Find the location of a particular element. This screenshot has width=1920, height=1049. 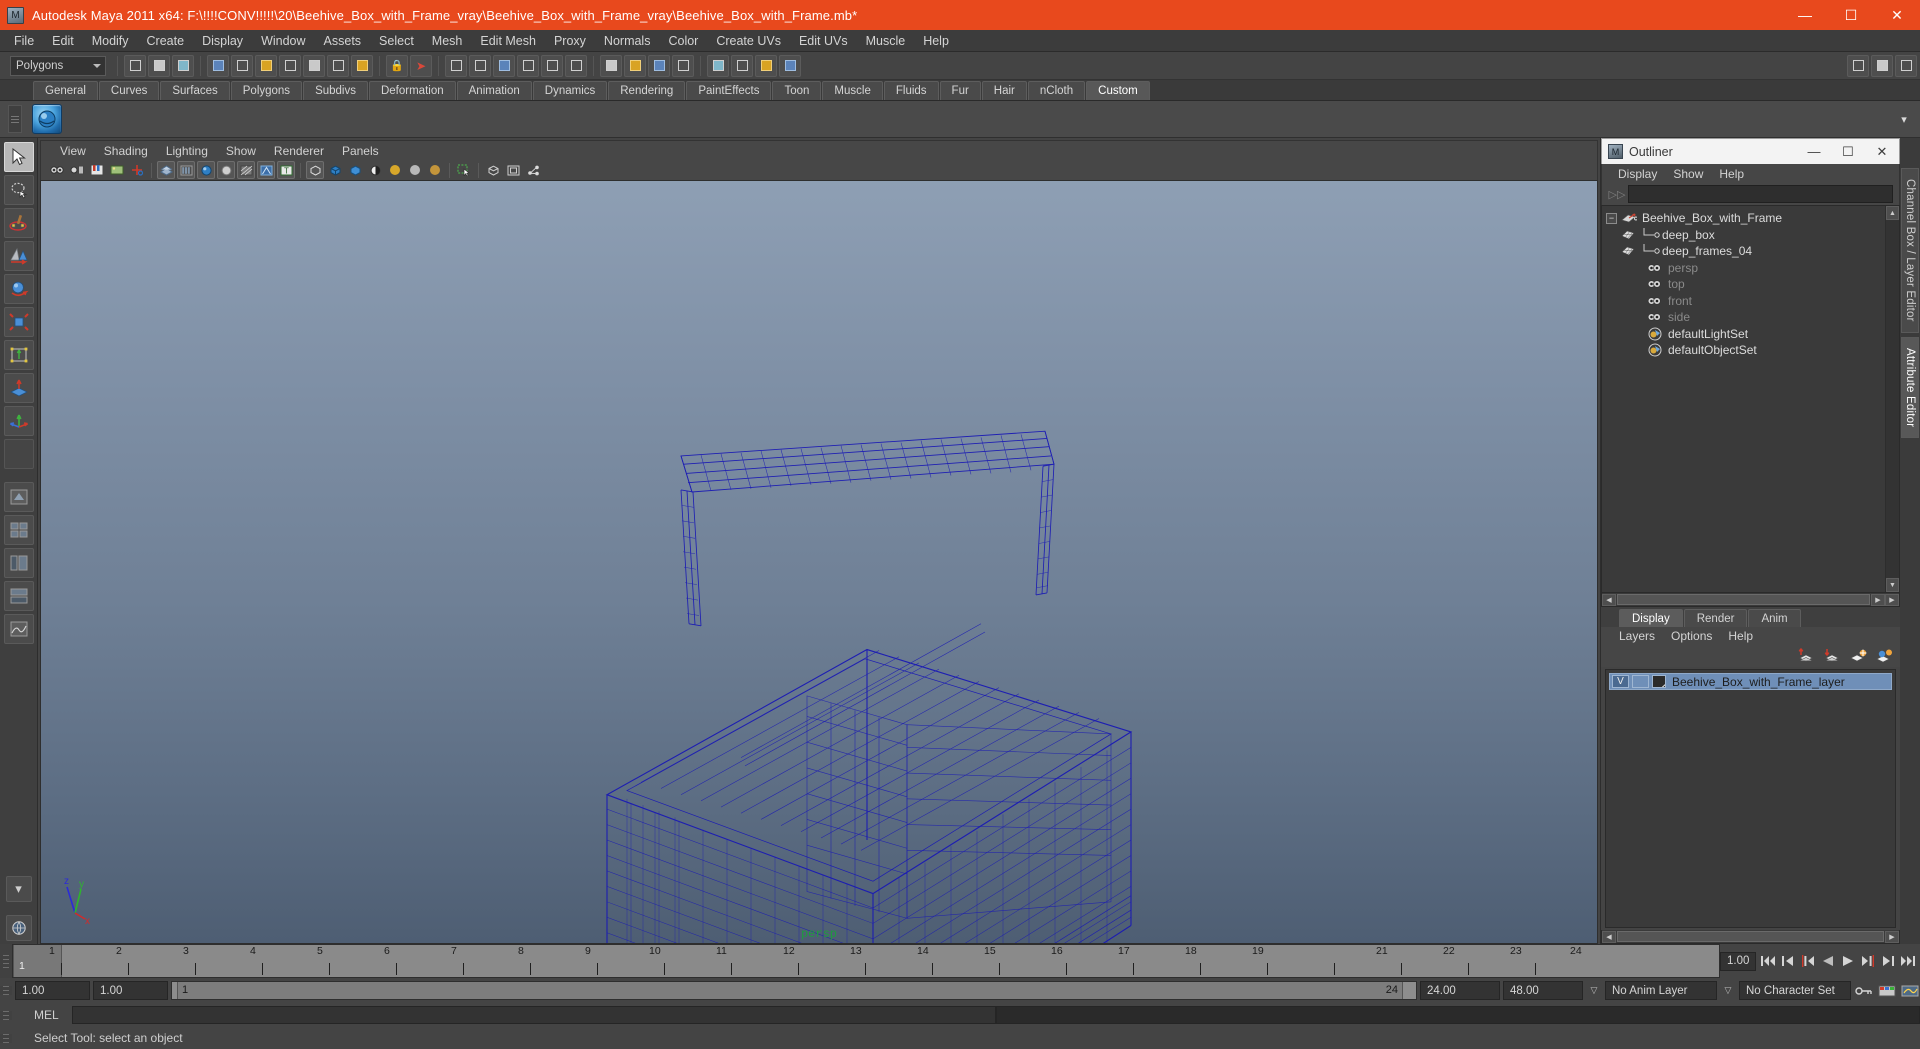

anim-layer-field: No Anim Layer is located at coordinates (1661, 990).